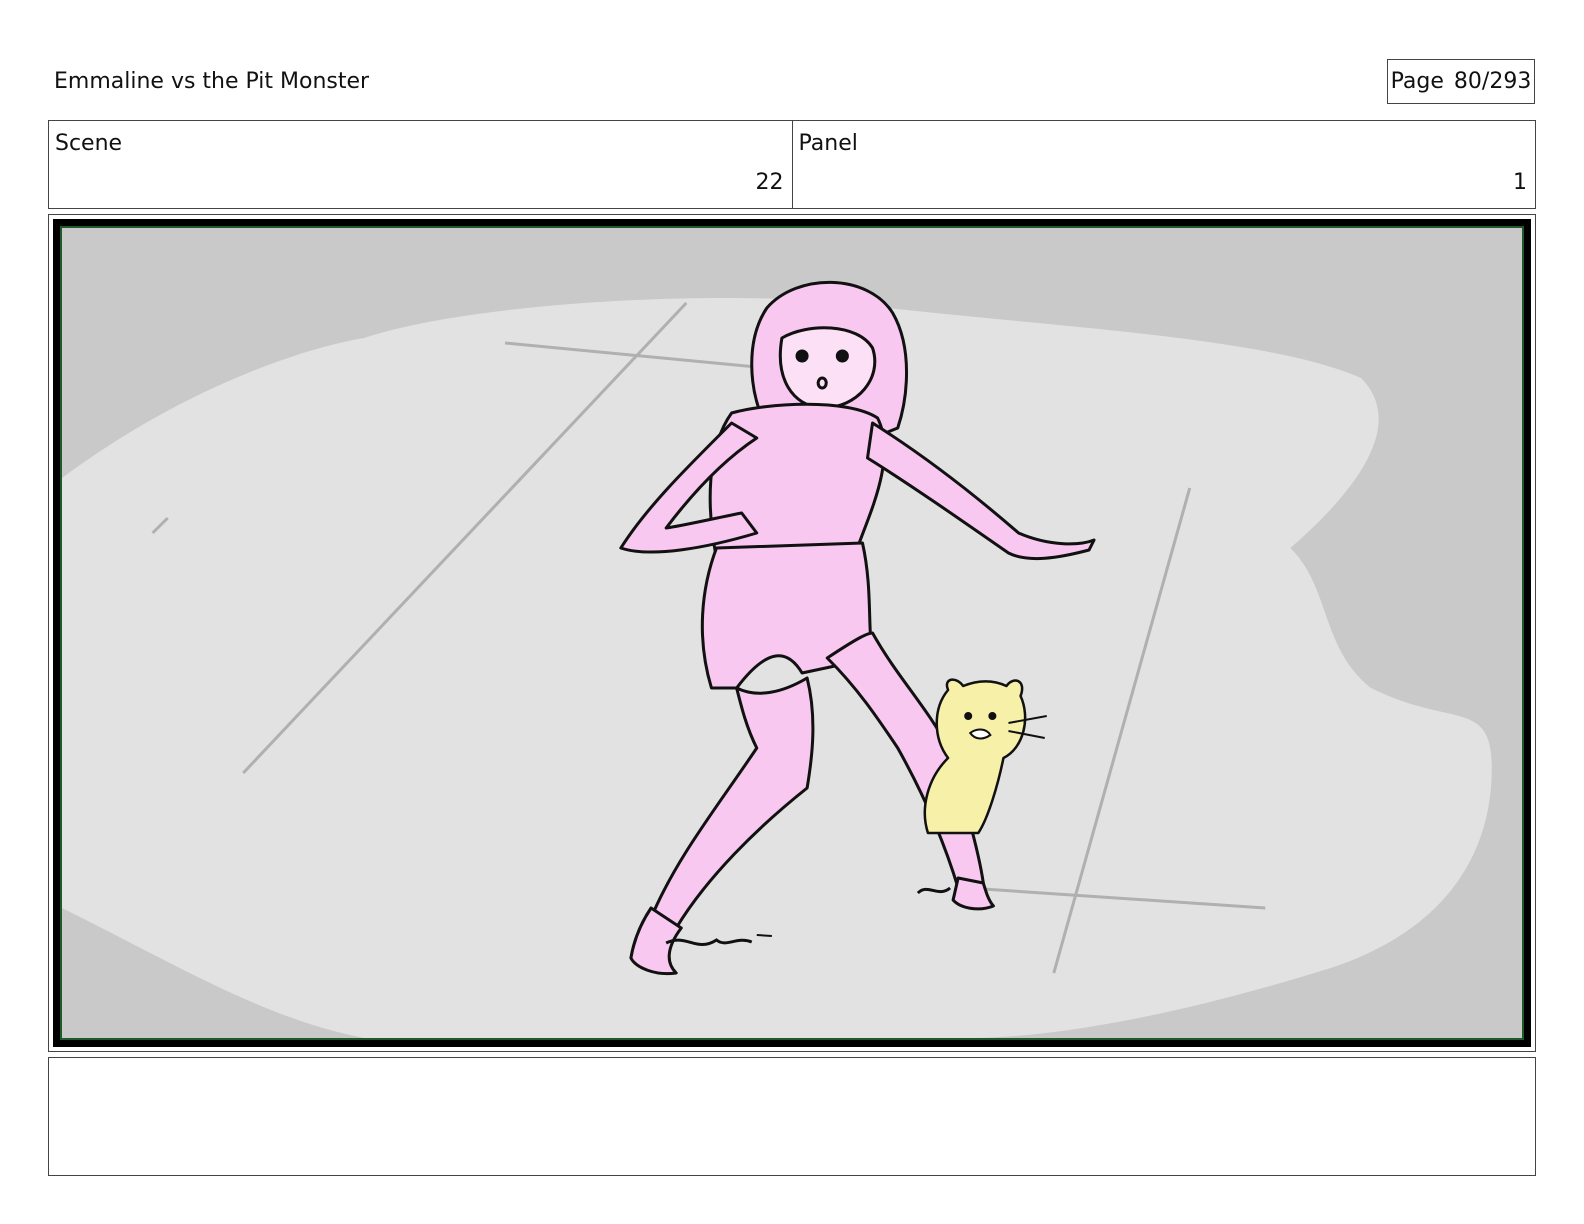 The height and width of the screenshot is (1224, 1584). I want to click on scene-number: 22, so click(769, 182).